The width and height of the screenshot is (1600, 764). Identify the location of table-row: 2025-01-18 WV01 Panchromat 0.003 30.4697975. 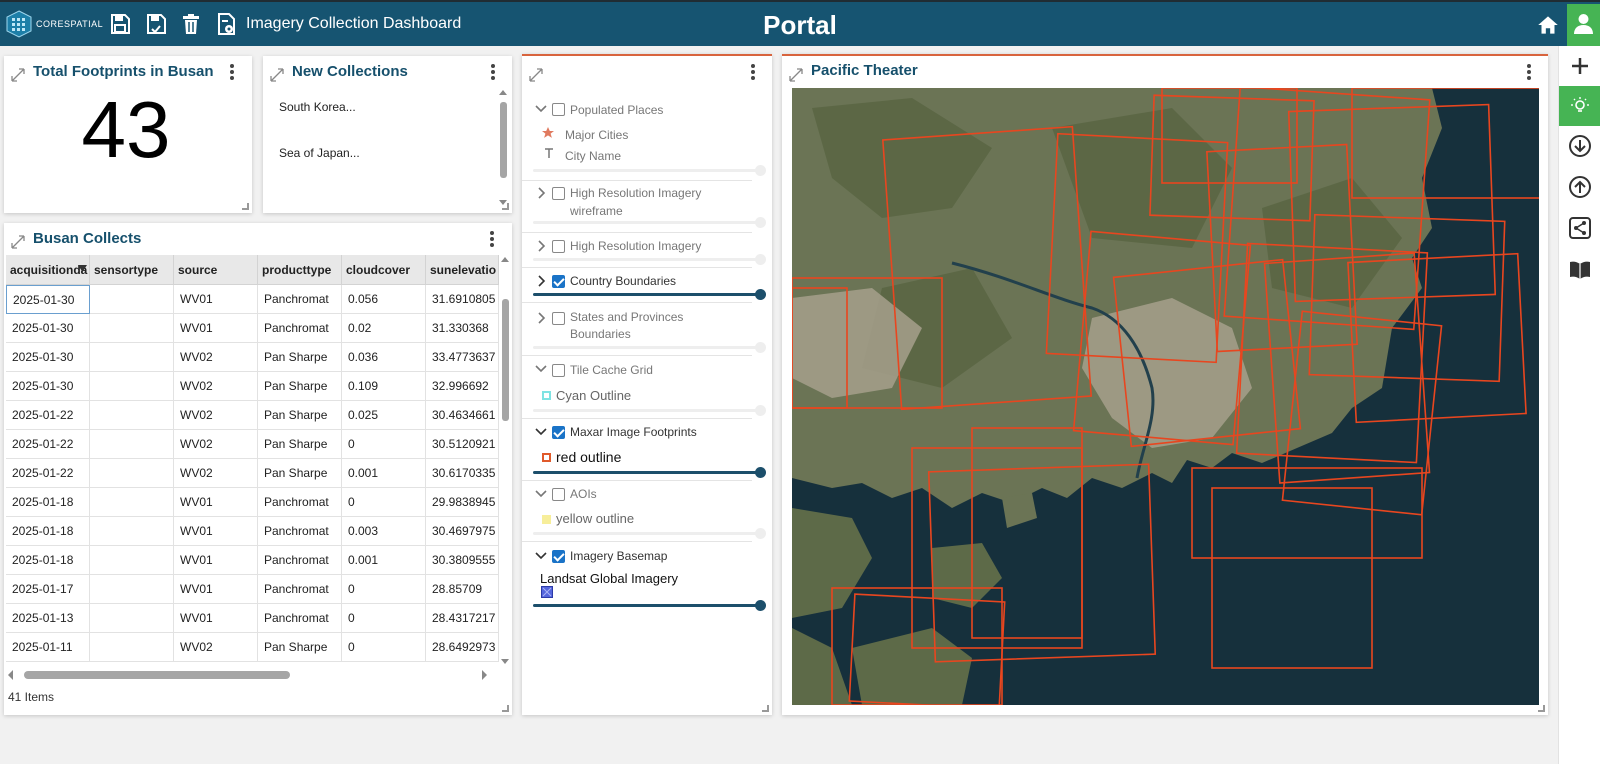
(252, 531).